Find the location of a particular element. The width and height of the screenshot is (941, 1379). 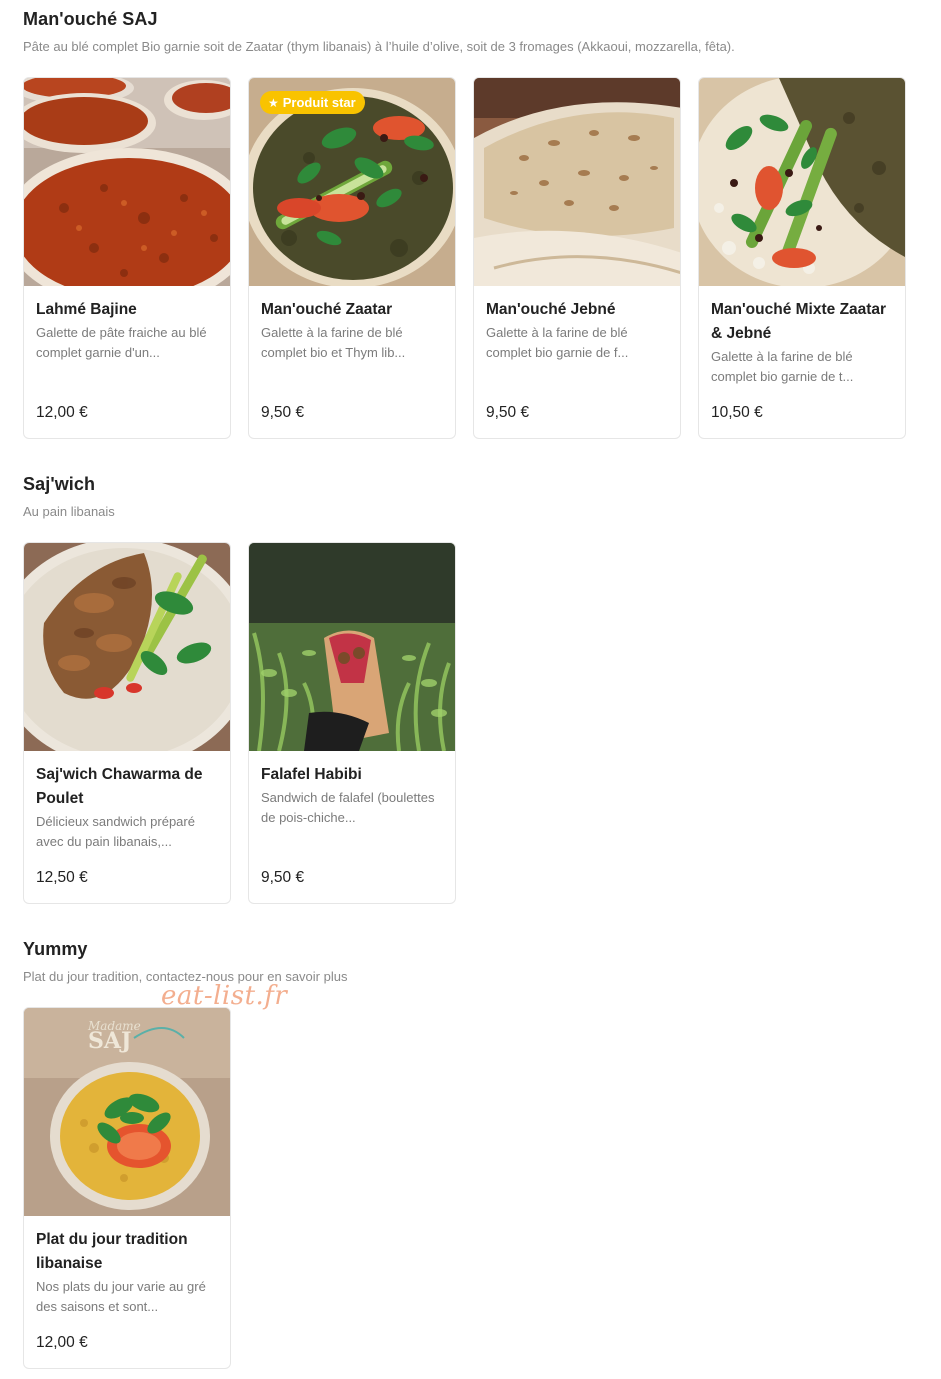

product-price: 12,50 € is located at coordinates (62, 877).